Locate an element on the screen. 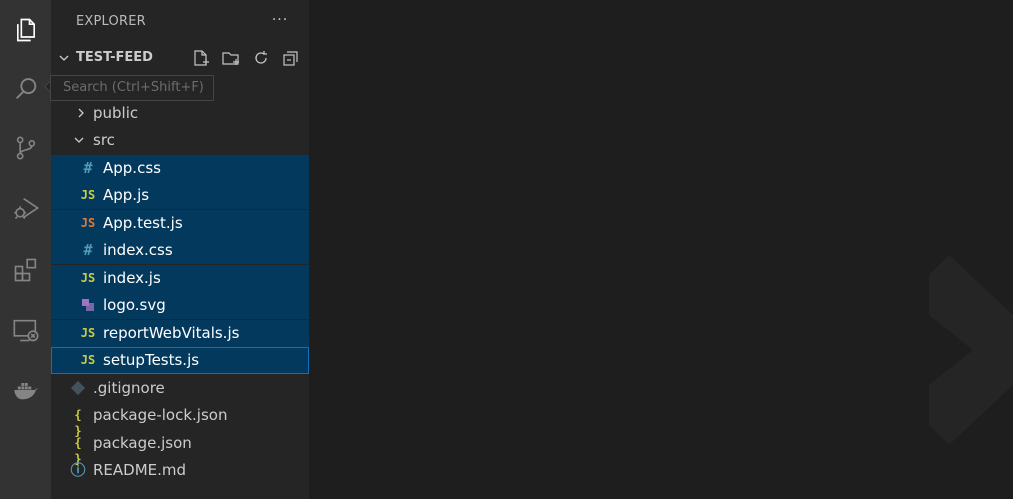  tree-item-label: setupTests.js is located at coordinates (151, 360).